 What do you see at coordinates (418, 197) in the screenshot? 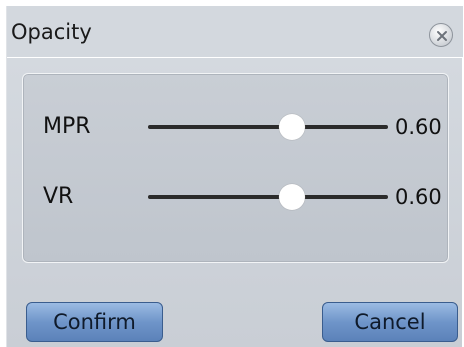
I see `vr-value: 0.60` at bounding box center [418, 197].